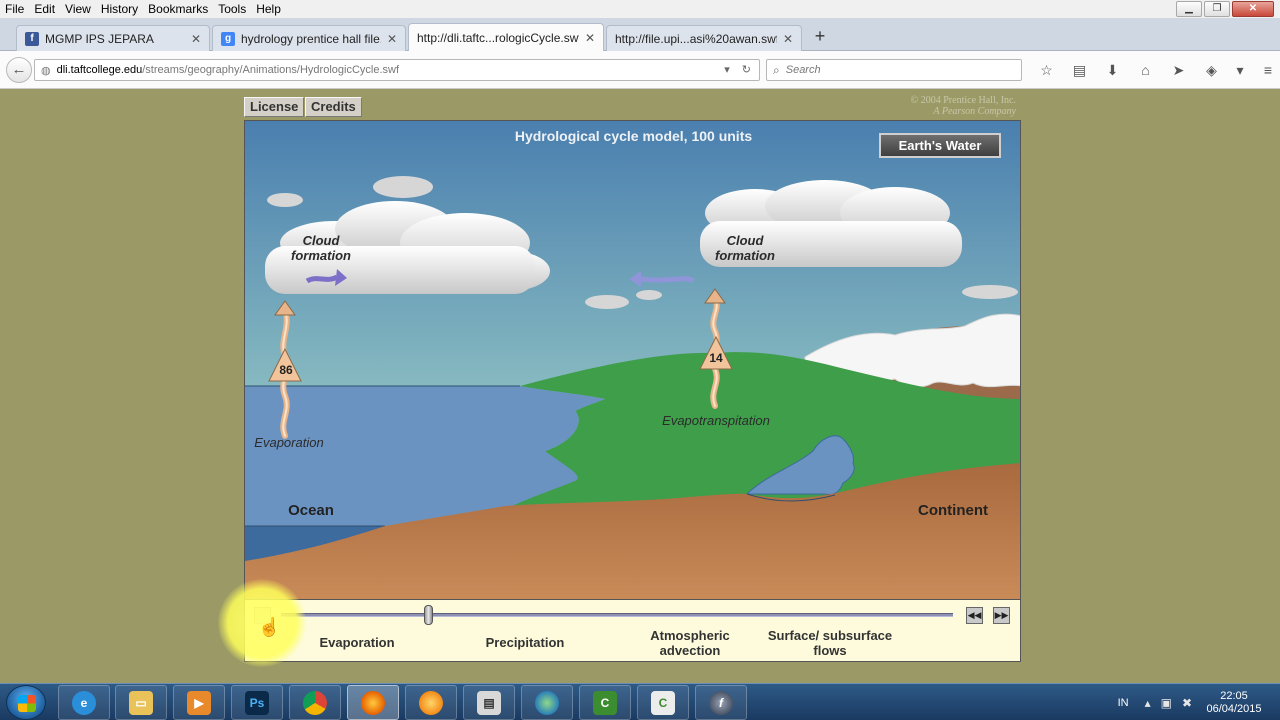 Image resolution: width=1280 pixels, height=720 pixels. Describe the element at coordinates (605, 702) in the screenshot. I see `camtasia-icon: C` at that location.